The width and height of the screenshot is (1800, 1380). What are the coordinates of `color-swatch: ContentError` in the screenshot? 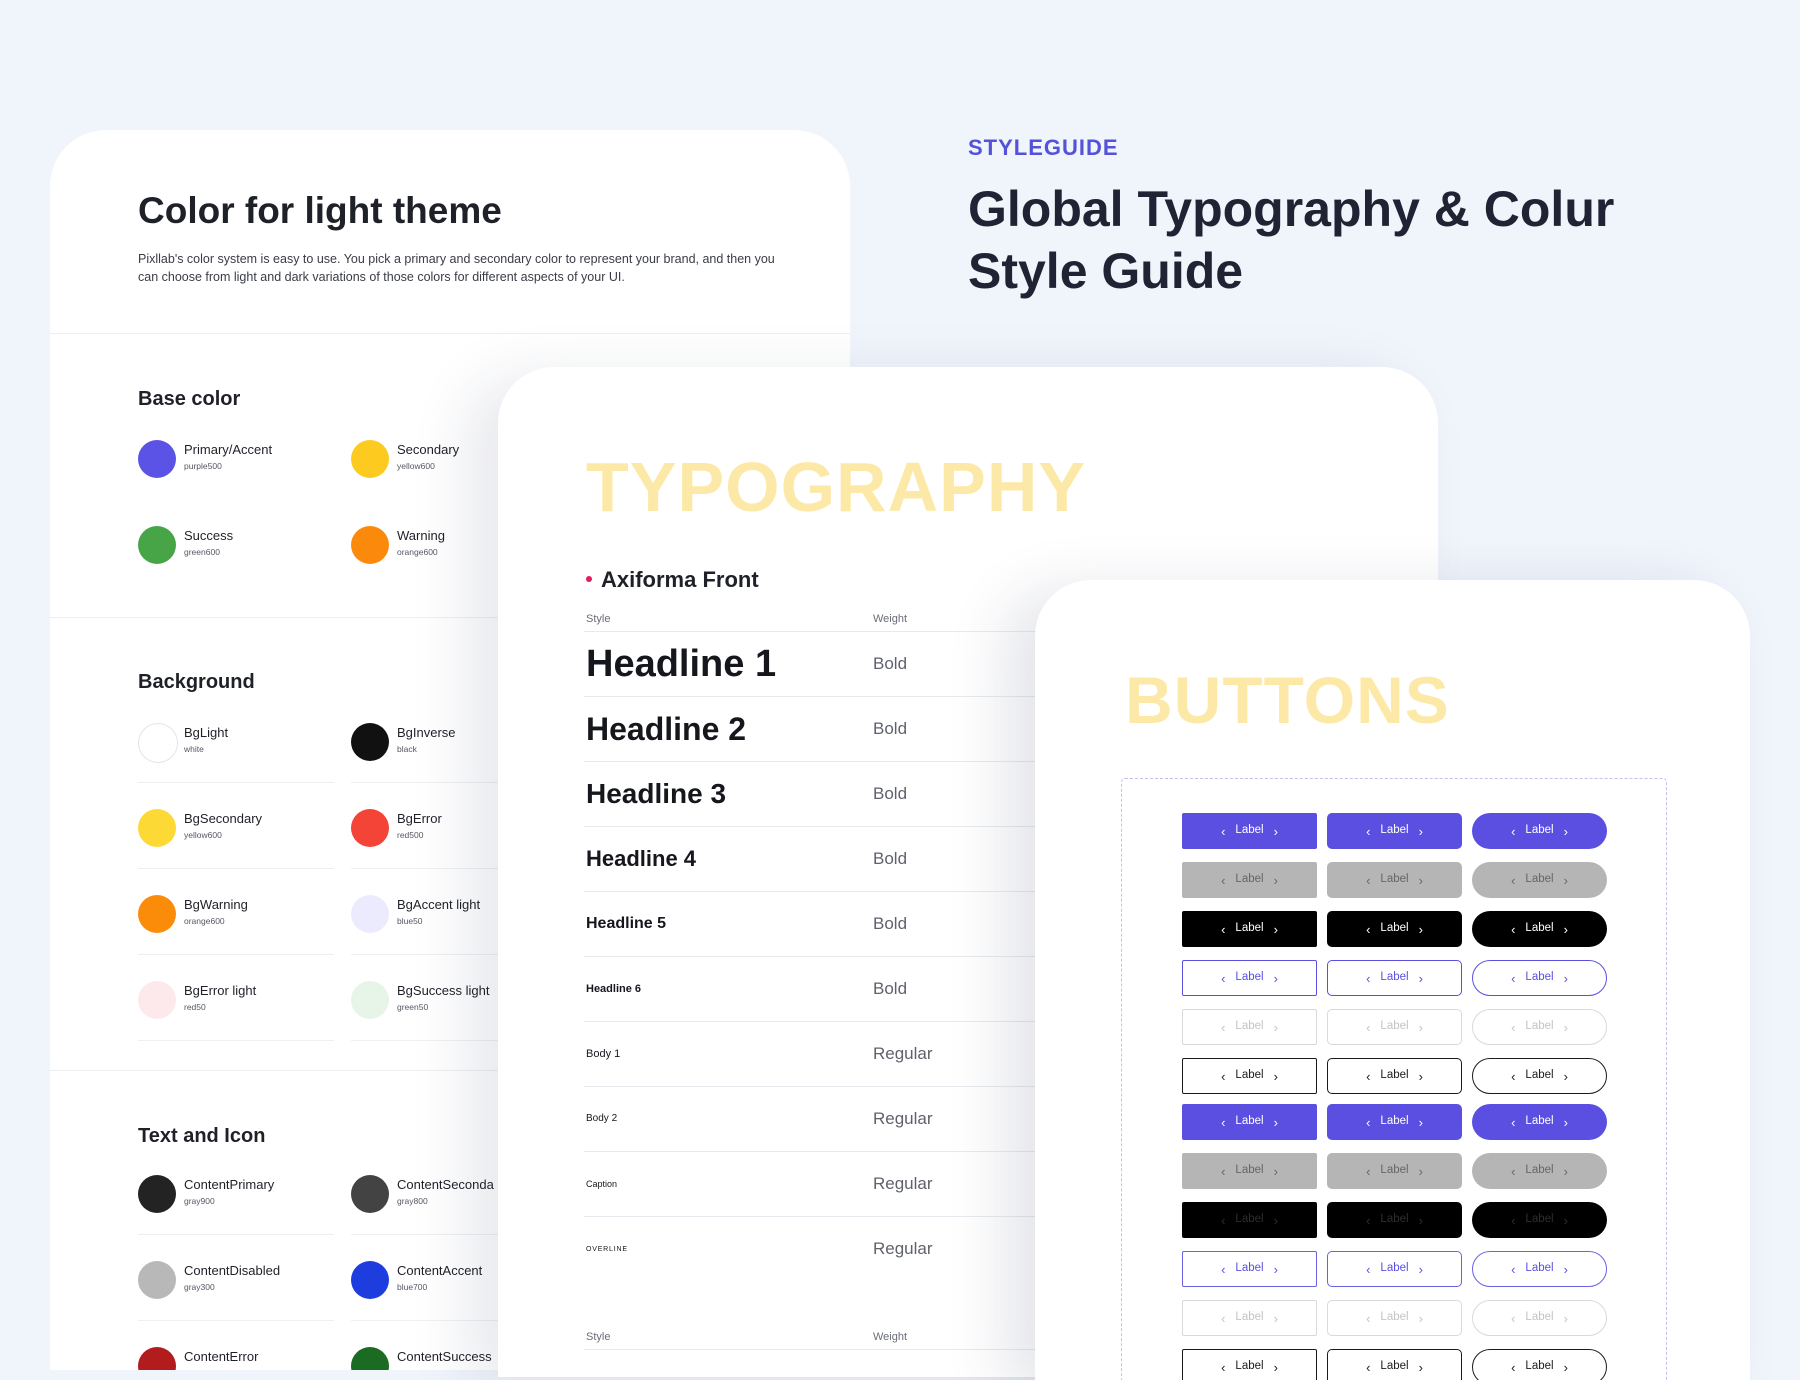 It's located at (243, 1354).